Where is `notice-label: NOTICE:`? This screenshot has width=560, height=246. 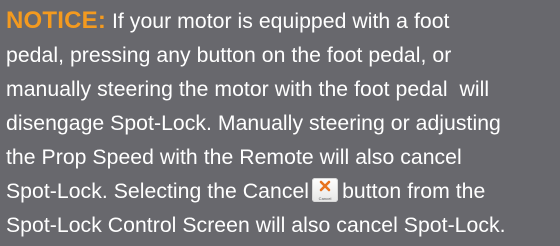
notice-label: NOTICE: is located at coordinates (56, 20).